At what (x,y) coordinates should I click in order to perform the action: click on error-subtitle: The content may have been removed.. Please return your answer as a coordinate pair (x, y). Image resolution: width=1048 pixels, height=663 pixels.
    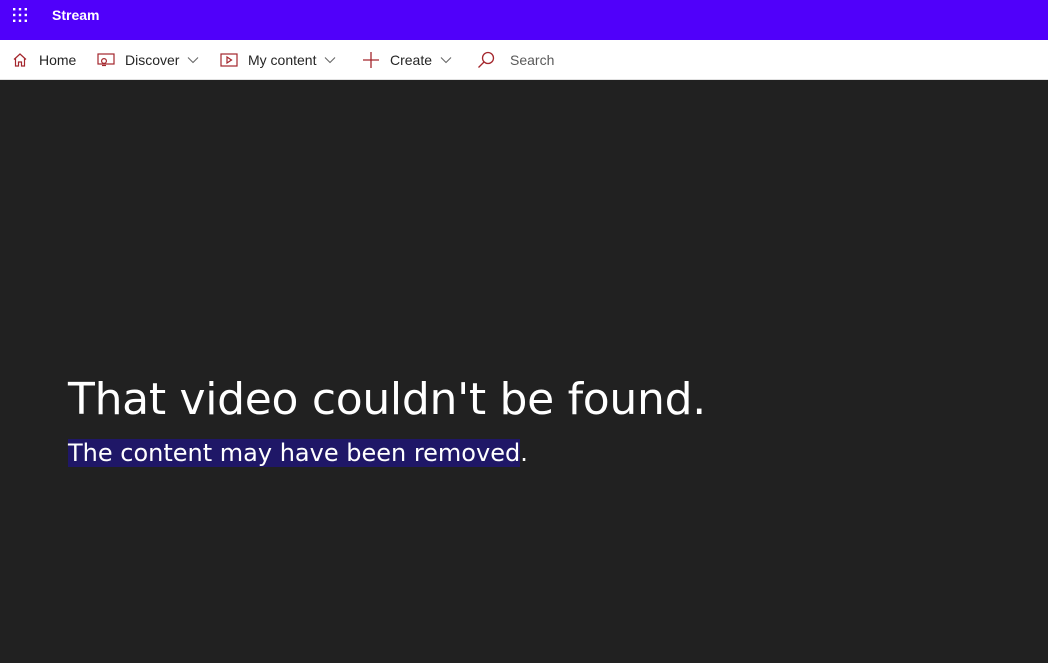
    Looking at the image, I should click on (298, 453).